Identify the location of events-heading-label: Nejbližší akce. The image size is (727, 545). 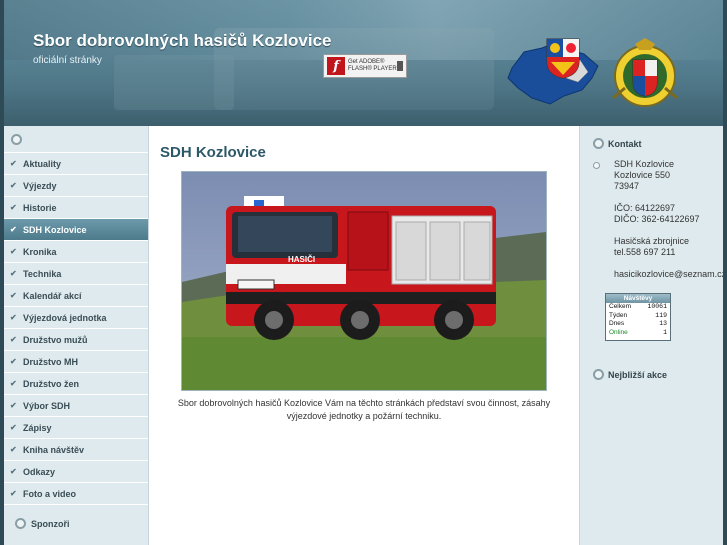
(638, 374).